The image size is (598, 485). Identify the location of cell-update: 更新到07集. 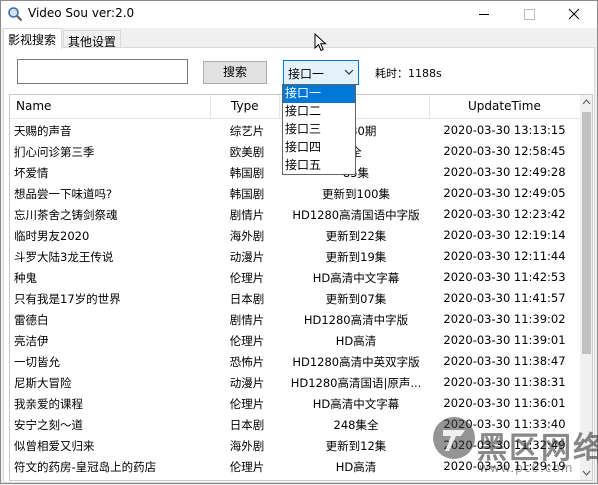
(356, 299).